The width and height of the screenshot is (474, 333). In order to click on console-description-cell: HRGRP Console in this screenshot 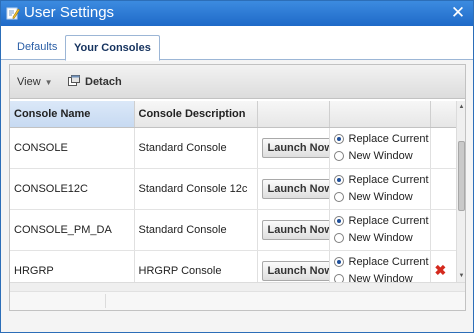, I will do `click(196, 266)`.